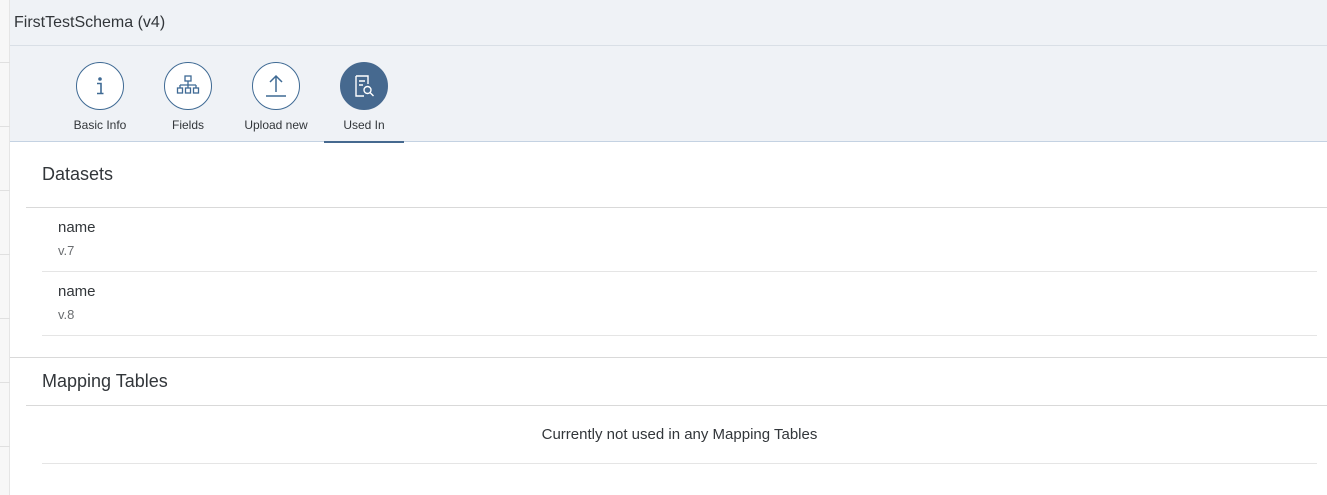  I want to click on hierarchy-icon, so click(188, 86).